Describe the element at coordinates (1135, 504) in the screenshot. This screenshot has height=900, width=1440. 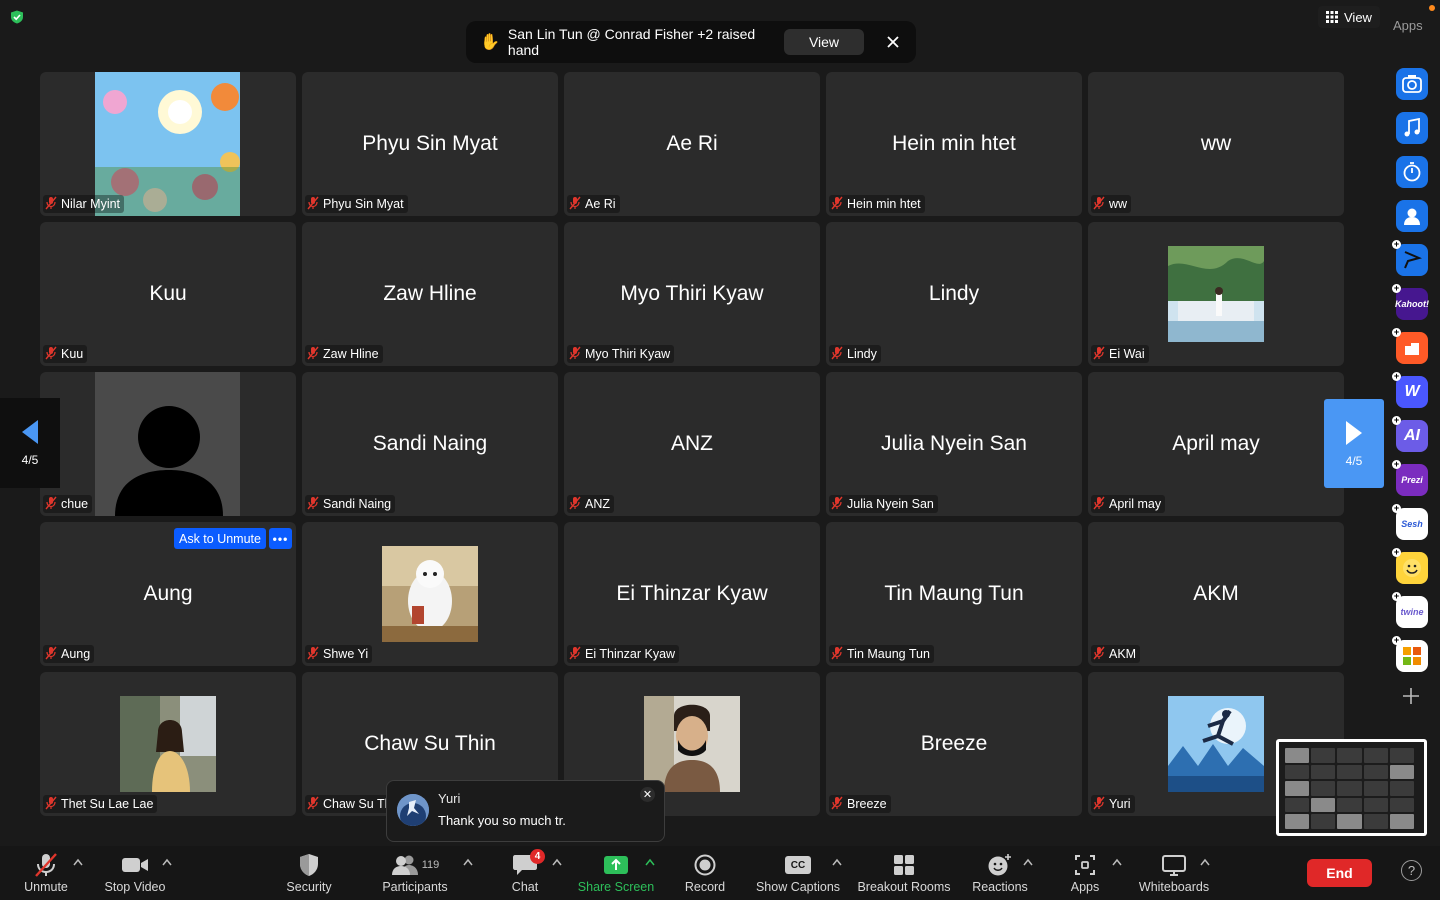
I see `participant-name-label: April may` at that location.